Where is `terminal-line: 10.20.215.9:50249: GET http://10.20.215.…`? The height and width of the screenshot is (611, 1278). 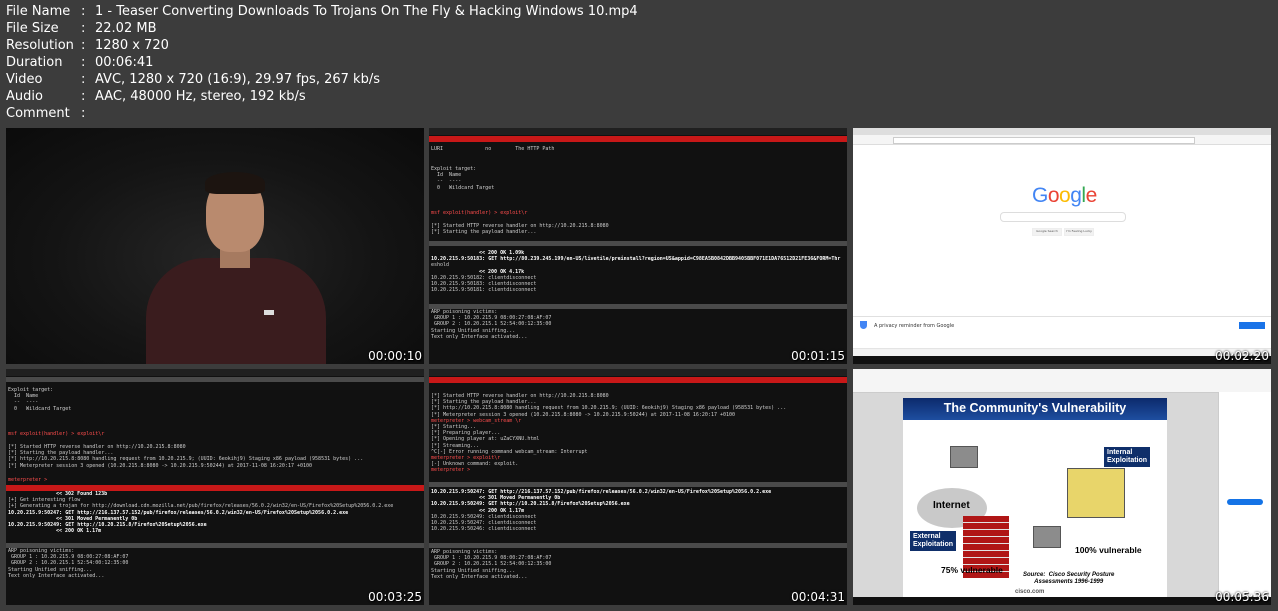 terminal-line: 10.20.215.9:50249: GET http://10.20.215.… is located at coordinates (530, 504).